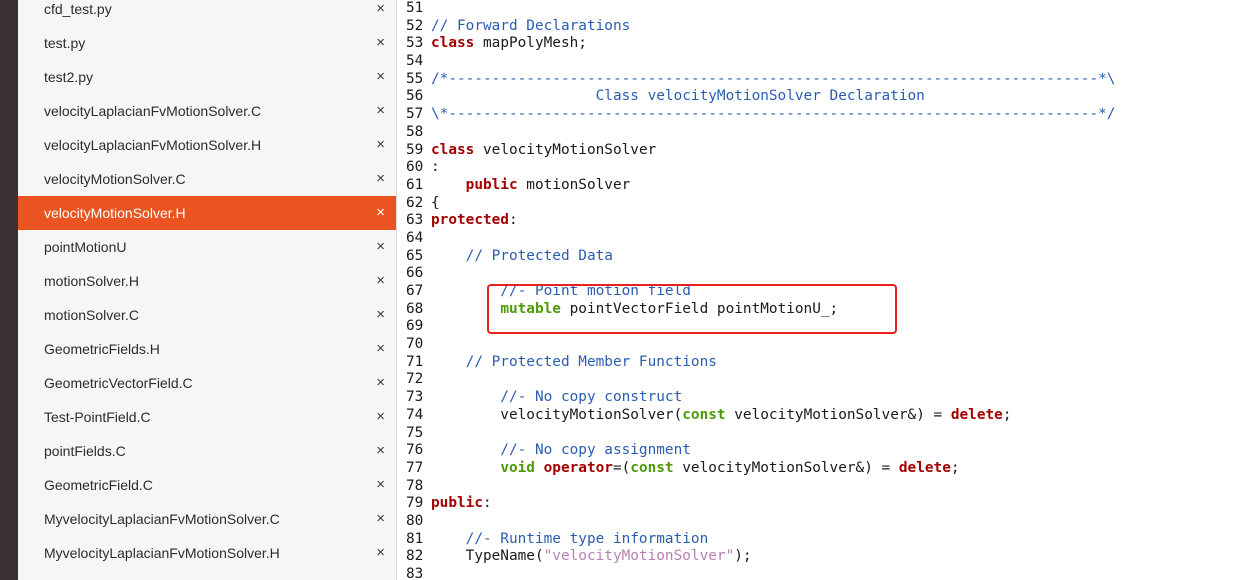 Image resolution: width=1257 pixels, height=580 pixels. I want to click on line-number: 69, so click(415, 326).